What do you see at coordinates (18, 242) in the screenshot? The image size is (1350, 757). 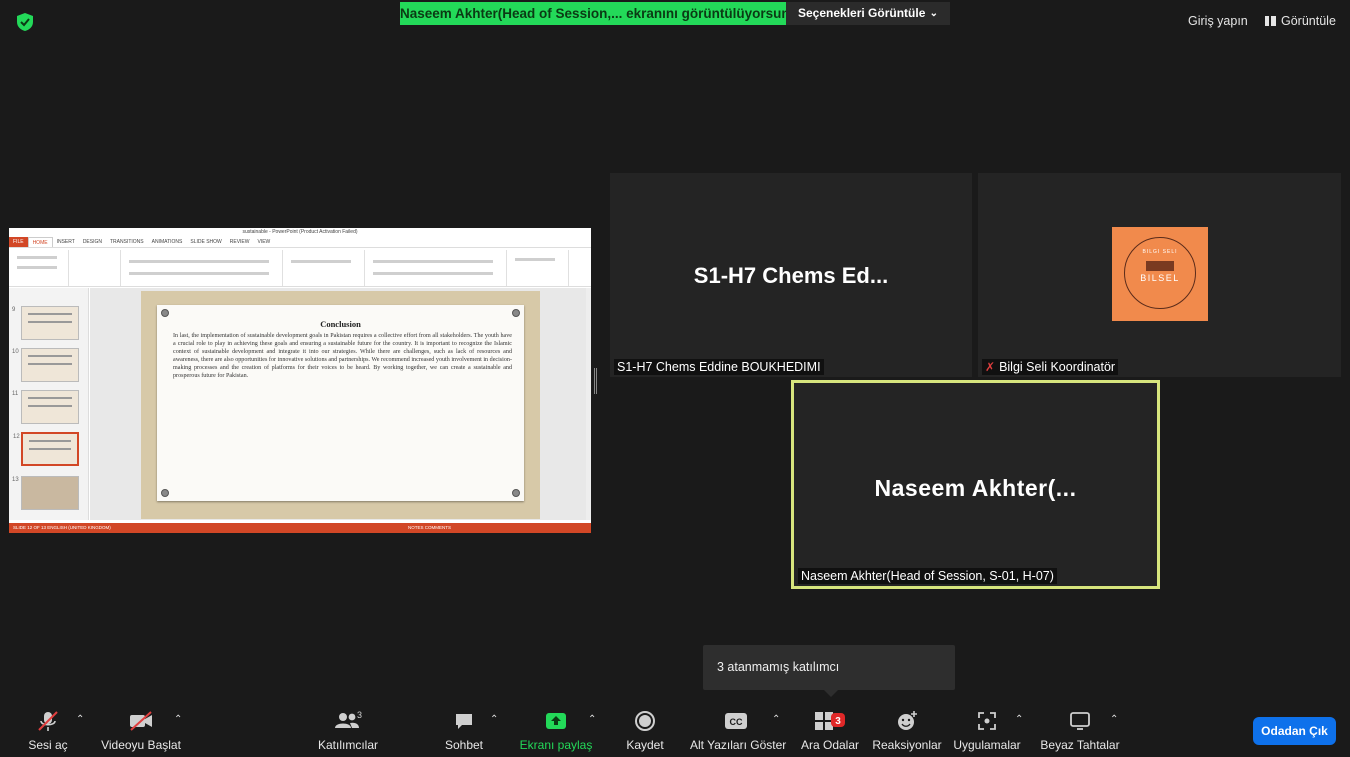 I see `ppt-tab: FILE` at bounding box center [18, 242].